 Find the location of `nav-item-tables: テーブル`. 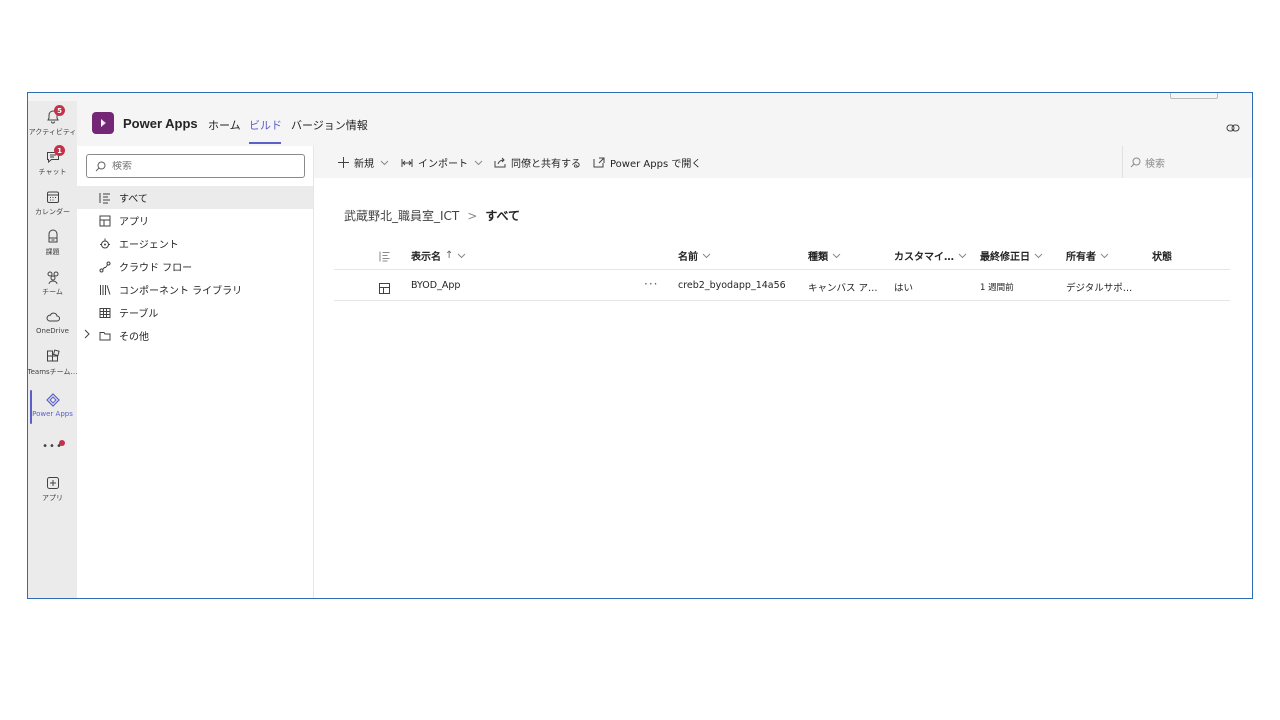

nav-item-tables: テーブル is located at coordinates (195, 312).